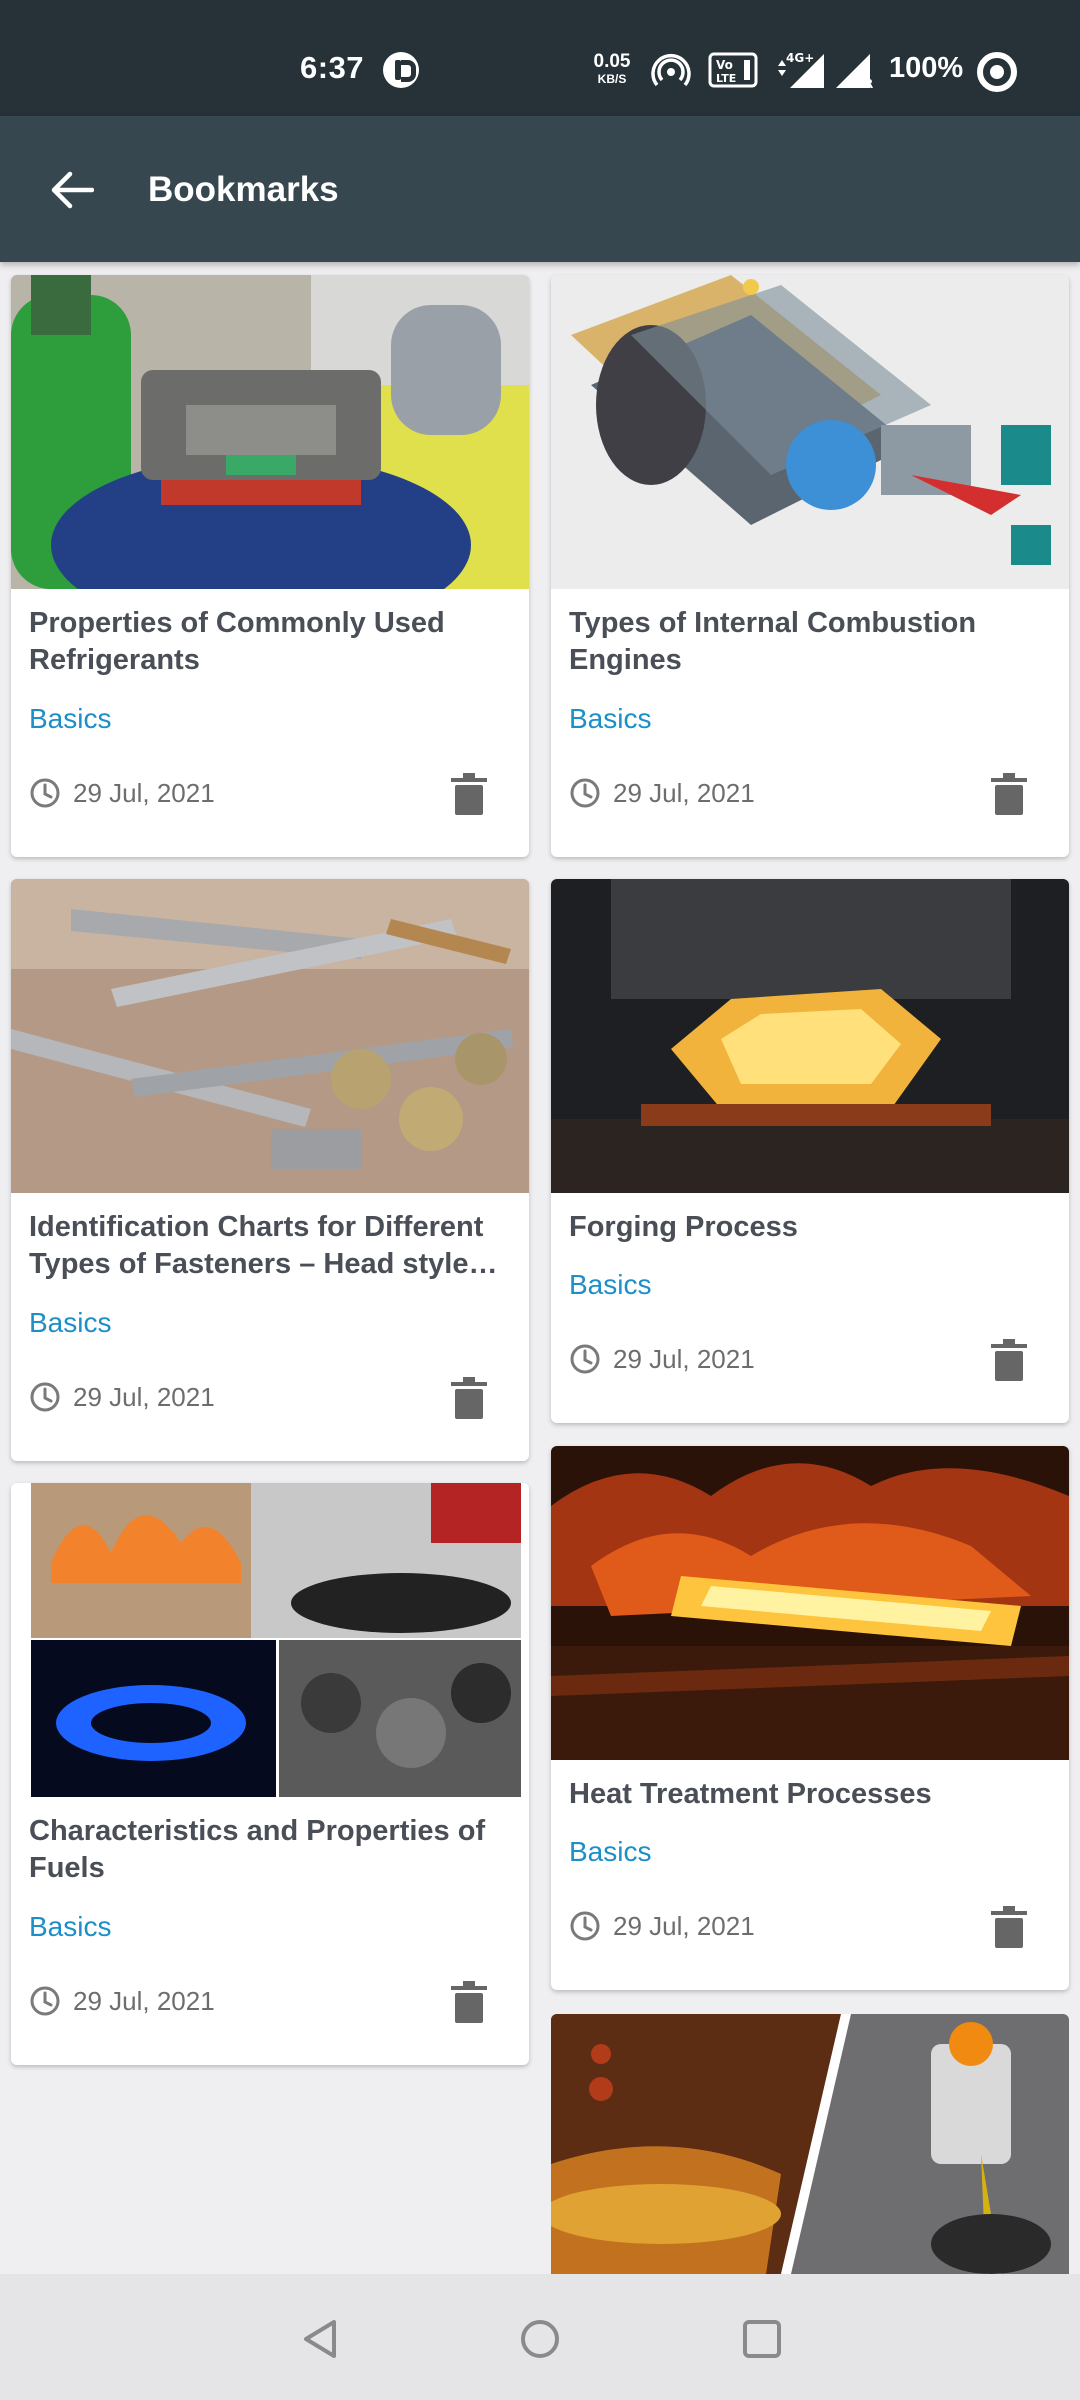 Image resolution: width=1080 pixels, height=2400 pixels. I want to click on square-recents-icon, so click(762, 2339).